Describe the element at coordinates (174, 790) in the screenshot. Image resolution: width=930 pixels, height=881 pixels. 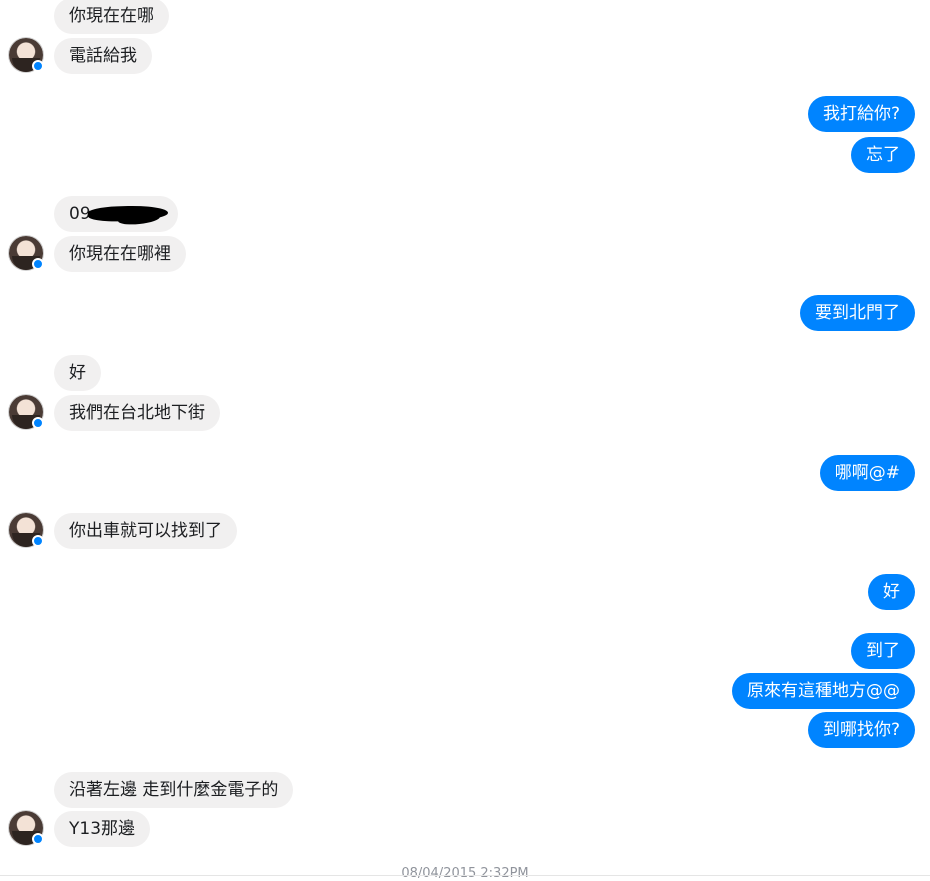
I see `incoming-message: 沿著左邊 走到什麼金電子的` at that location.